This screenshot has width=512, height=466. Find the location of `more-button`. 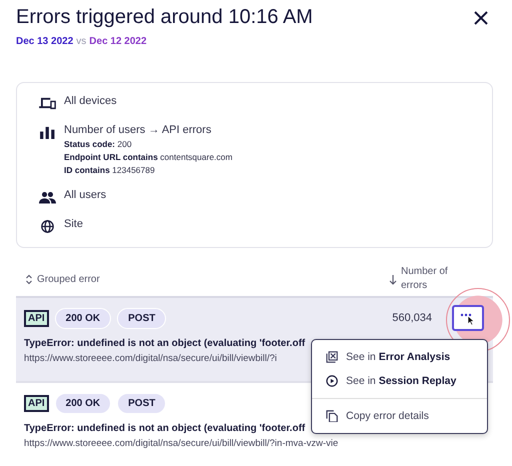

more-button is located at coordinates (468, 318).